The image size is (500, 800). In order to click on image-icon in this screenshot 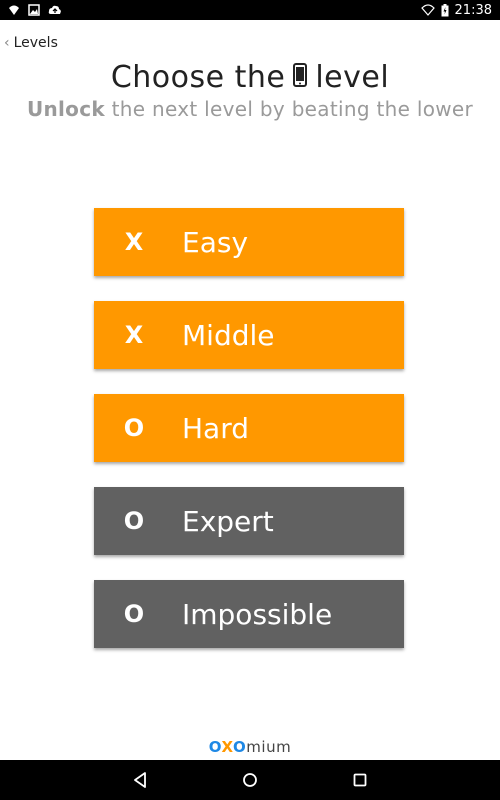, I will do `click(34, 10)`.